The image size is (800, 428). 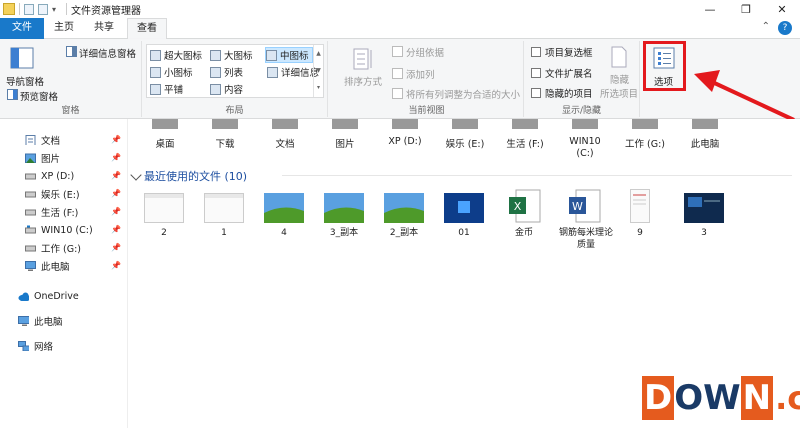 What do you see at coordinates (318, 71) in the screenshot?
I see `layout-gallery-scroll: ▲ ▼ ▾` at bounding box center [318, 71].